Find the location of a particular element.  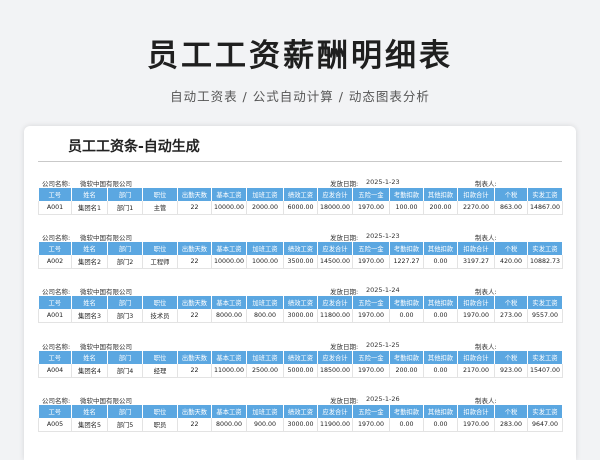

table-cell: 9647.00 is located at coordinates (545, 425).